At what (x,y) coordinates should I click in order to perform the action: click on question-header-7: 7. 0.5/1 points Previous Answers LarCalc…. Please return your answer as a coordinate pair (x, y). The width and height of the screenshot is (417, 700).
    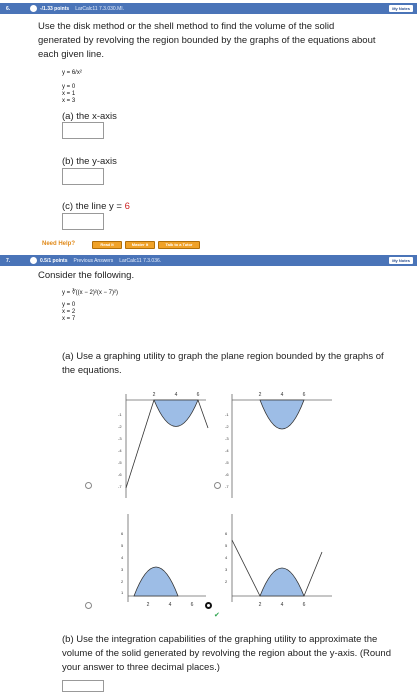
    Looking at the image, I should click on (208, 260).